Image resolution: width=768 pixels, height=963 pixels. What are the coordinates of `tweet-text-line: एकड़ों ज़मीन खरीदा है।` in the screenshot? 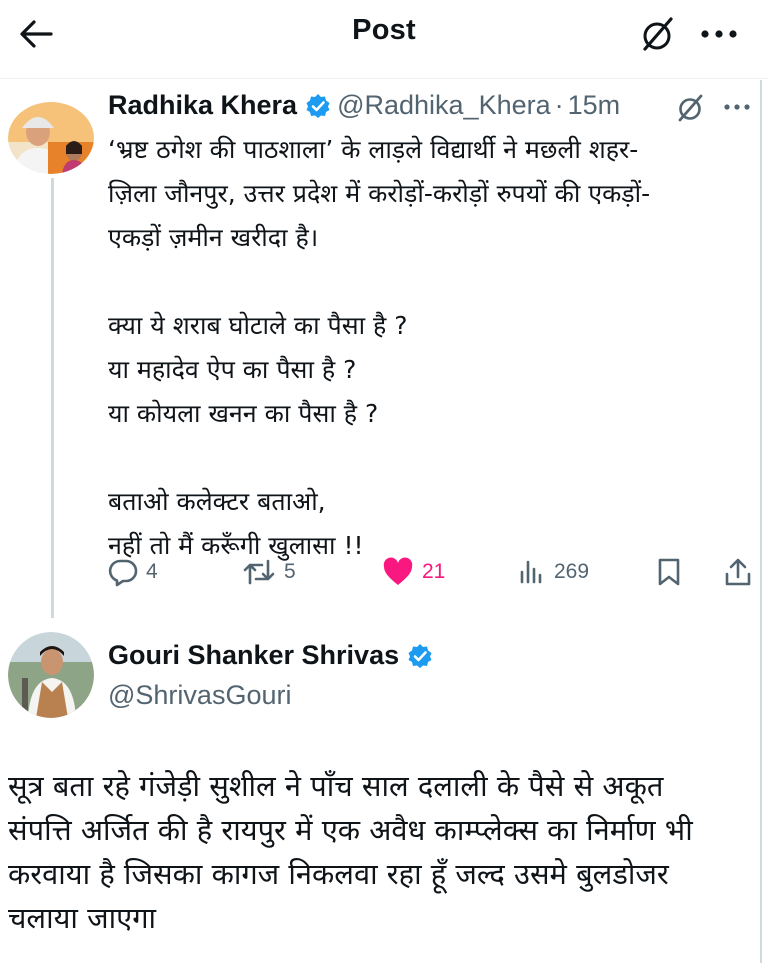 It's located at (213, 237).